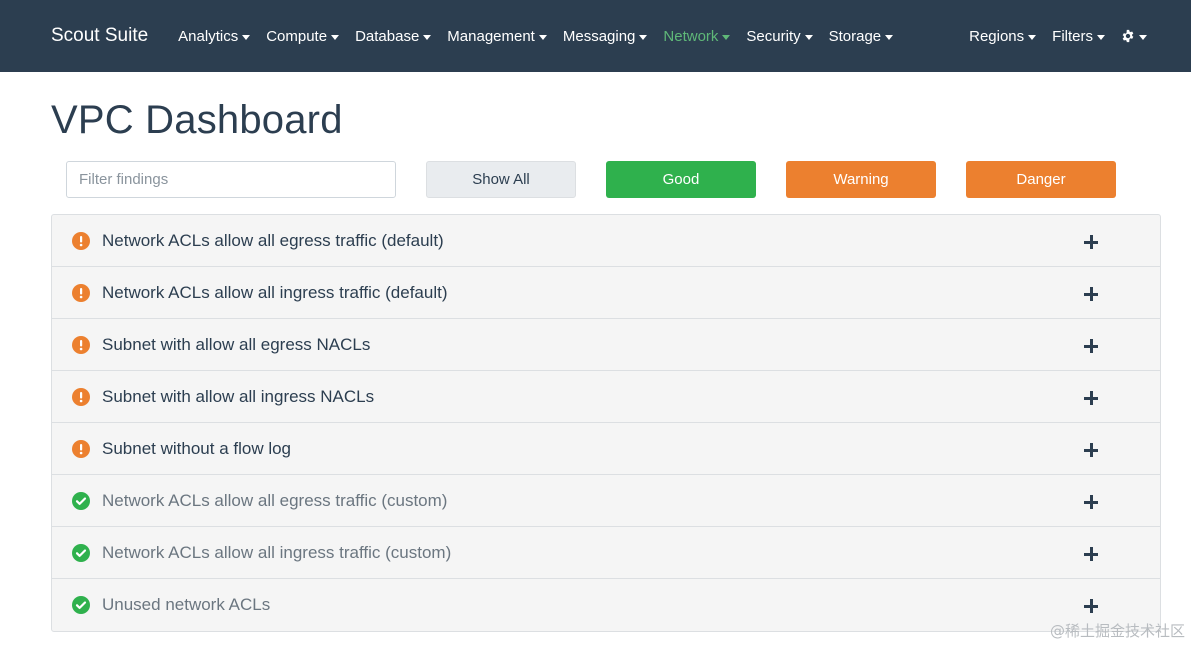 This screenshot has width=1191, height=649. I want to click on nav-label: Security, so click(773, 36).